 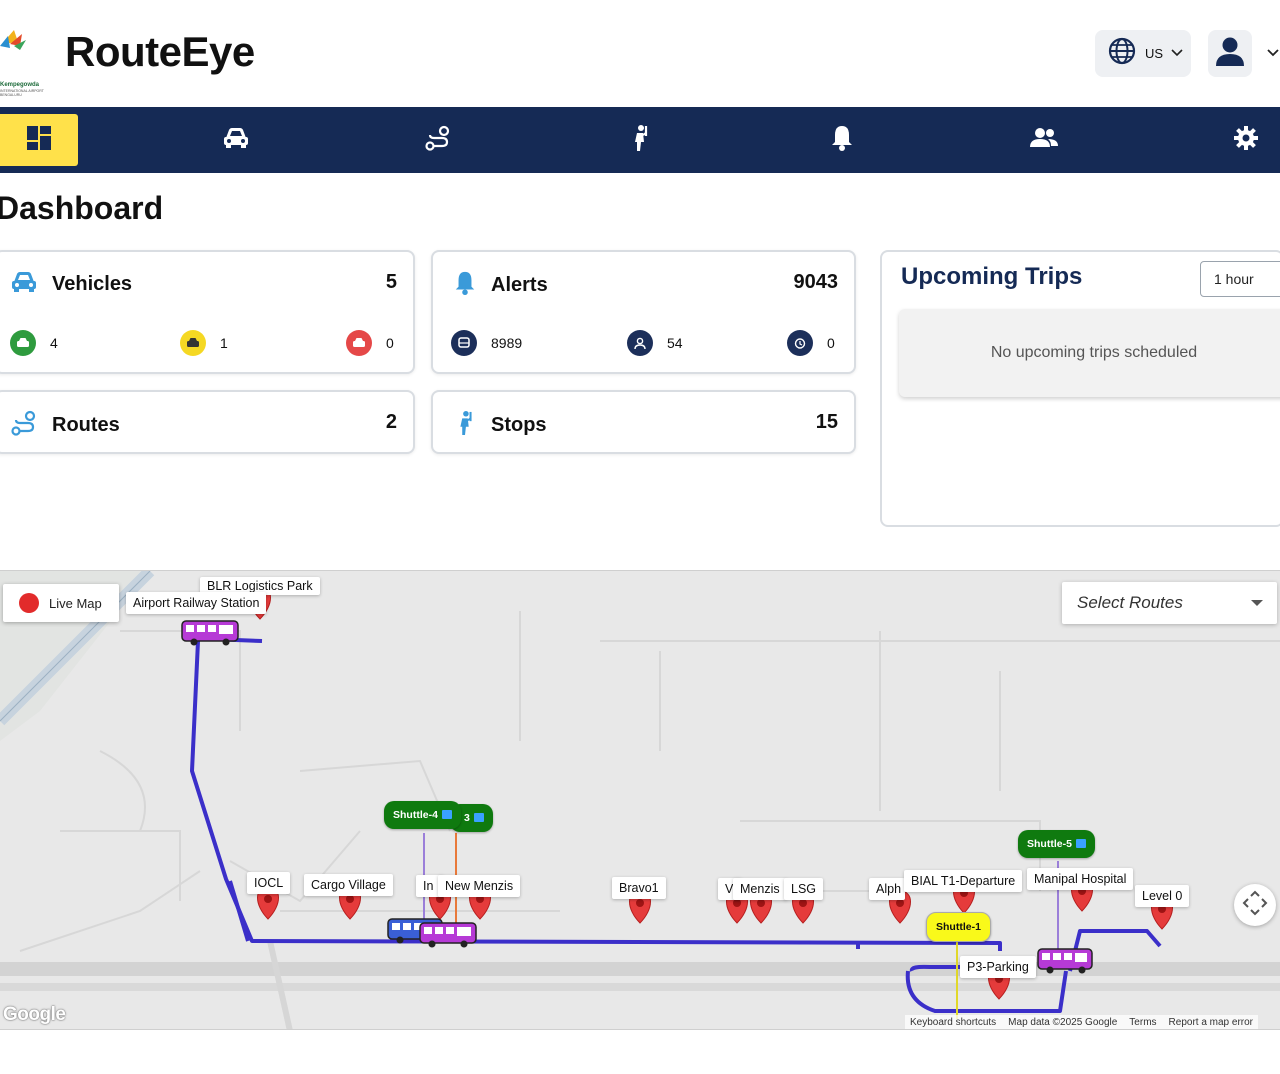 What do you see at coordinates (519, 425) in the screenshot?
I see `stops-label: Stops` at bounding box center [519, 425].